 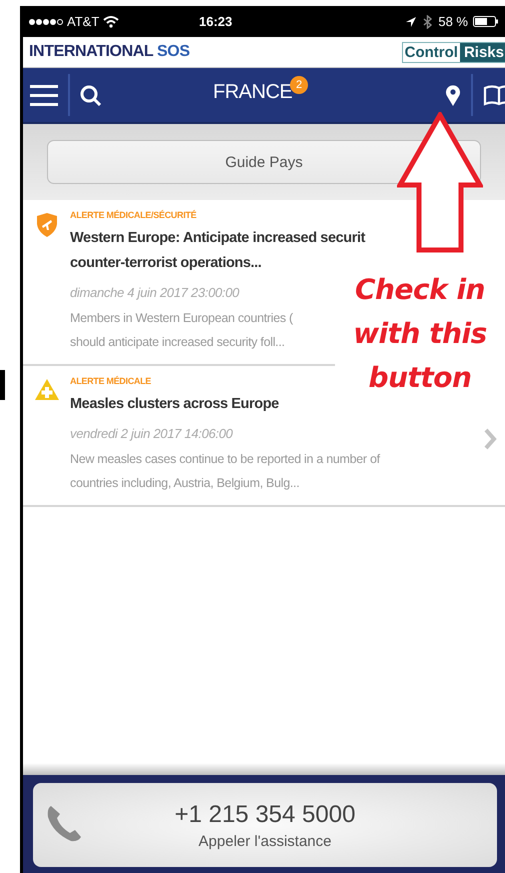 I want to click on brand-logo: INTERNATIONAL SOS, so click(x=109, y=52).